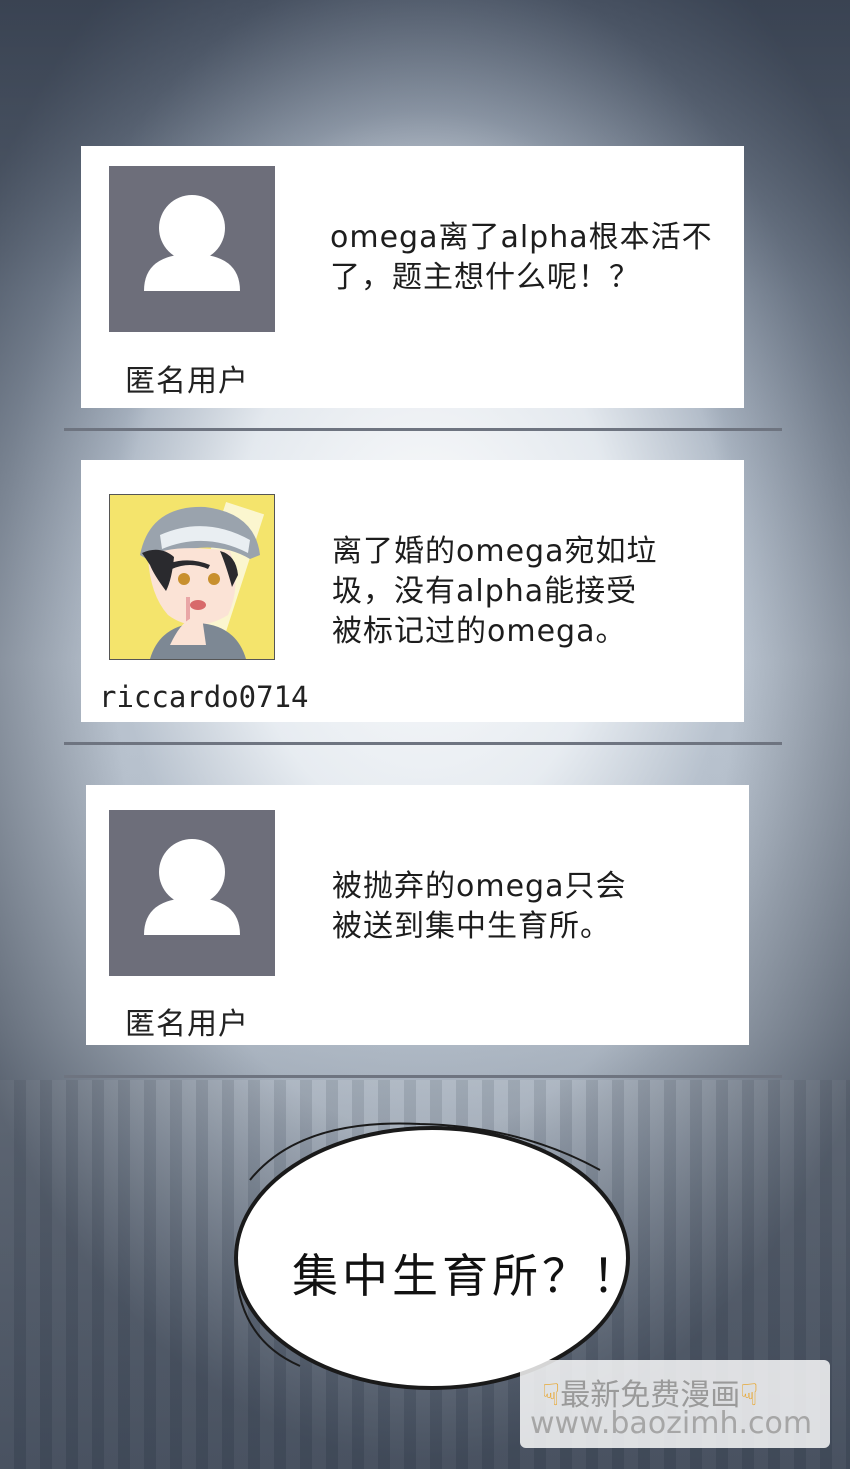 The image size is (850, 1469). Describe the element at coordinates (675, 1404) in the screenshot. I see `watermark: ☟最新免费漫画☟ www.baozimh.com` at that location.